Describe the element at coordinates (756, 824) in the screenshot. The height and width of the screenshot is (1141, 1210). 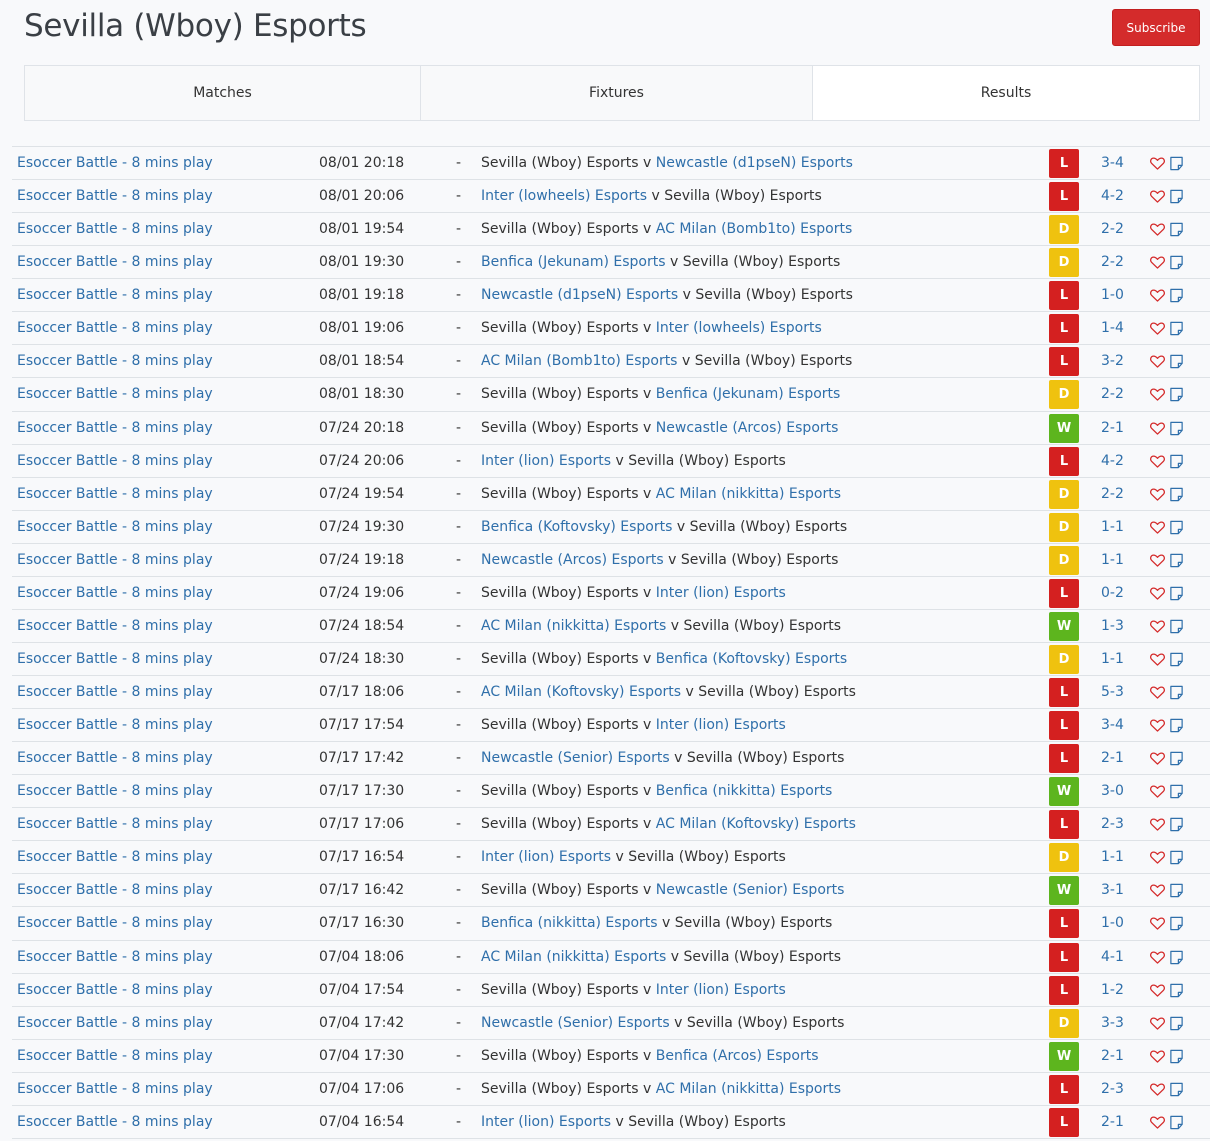
I see `away-team: AC Milan (Koftovsky) Esports` at that location.